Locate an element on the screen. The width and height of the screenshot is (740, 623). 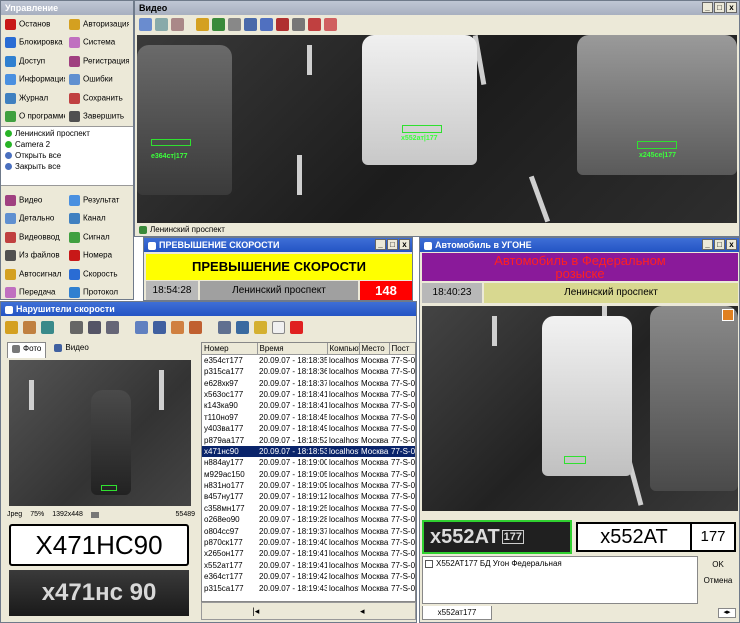
zoom-in-icon is located at coordinates (161, 24).